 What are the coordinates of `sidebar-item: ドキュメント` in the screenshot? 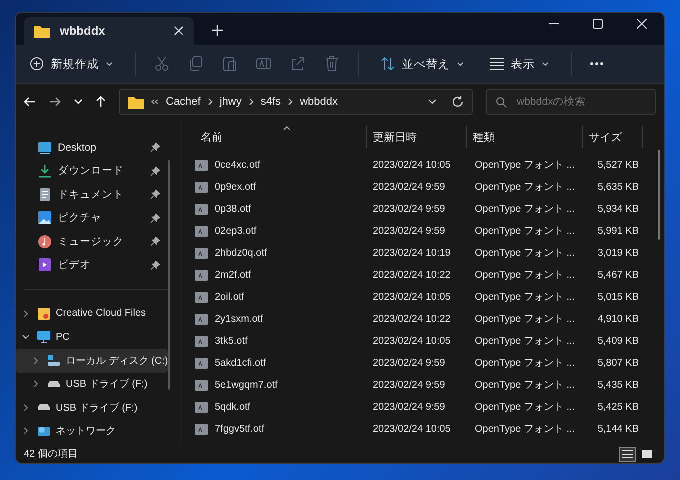 It's located at (98, 194).